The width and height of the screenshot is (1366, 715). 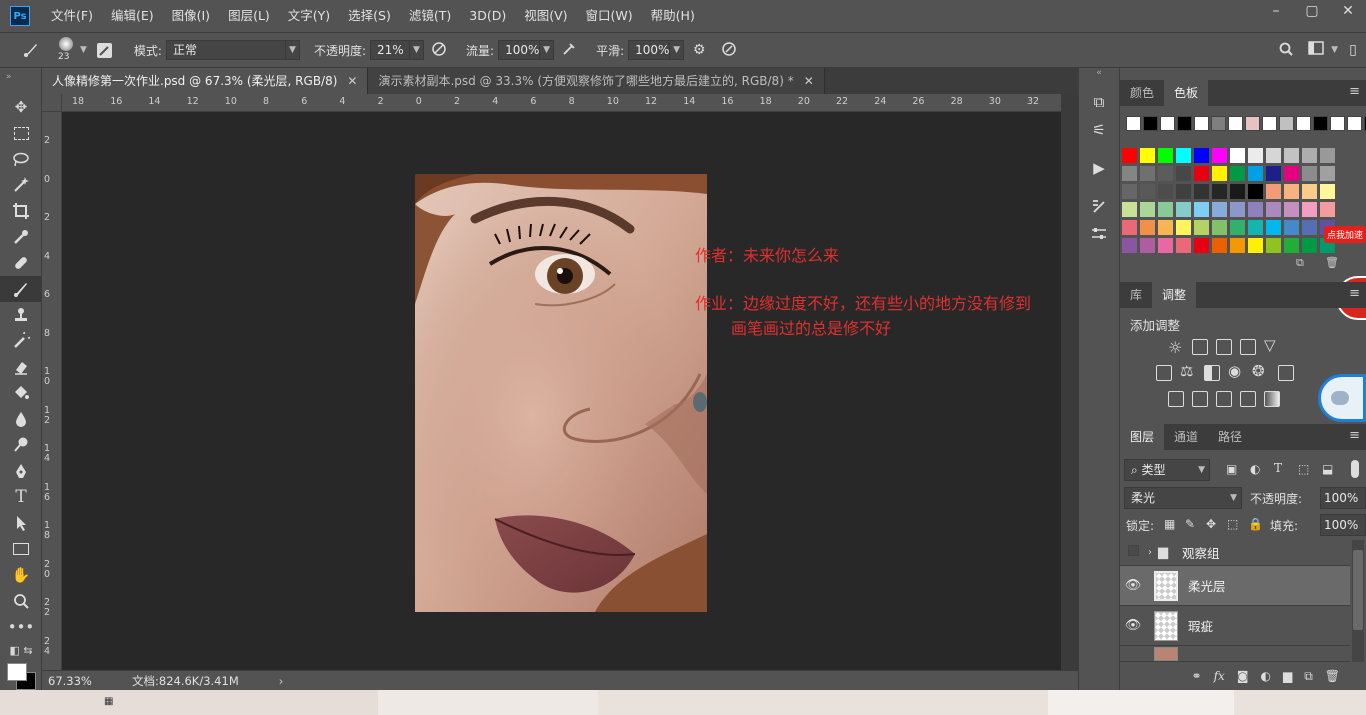 I want to click on lock-transparent-icon: ▦, so click(x=1169, y=524).